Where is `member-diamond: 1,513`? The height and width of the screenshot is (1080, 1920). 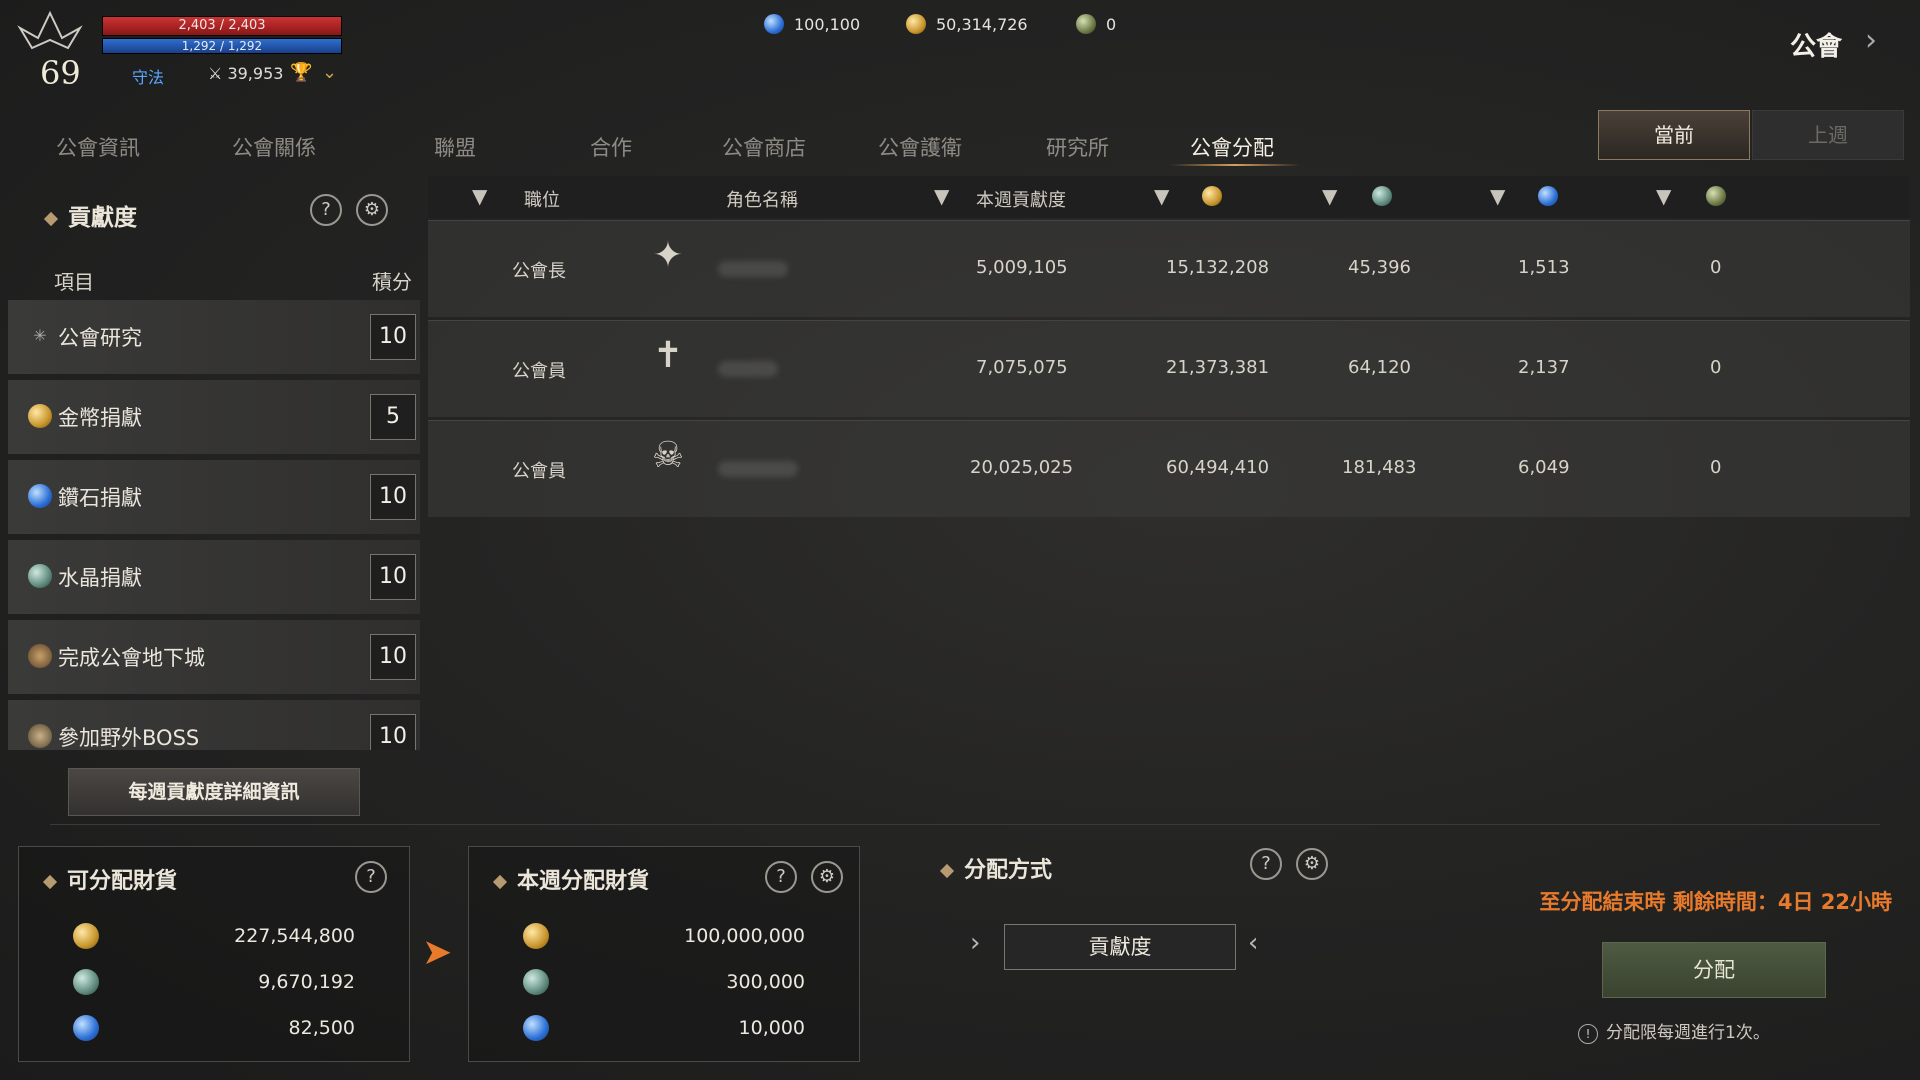
member-diamond: 1,513 is located at coordinates (1544, 267).